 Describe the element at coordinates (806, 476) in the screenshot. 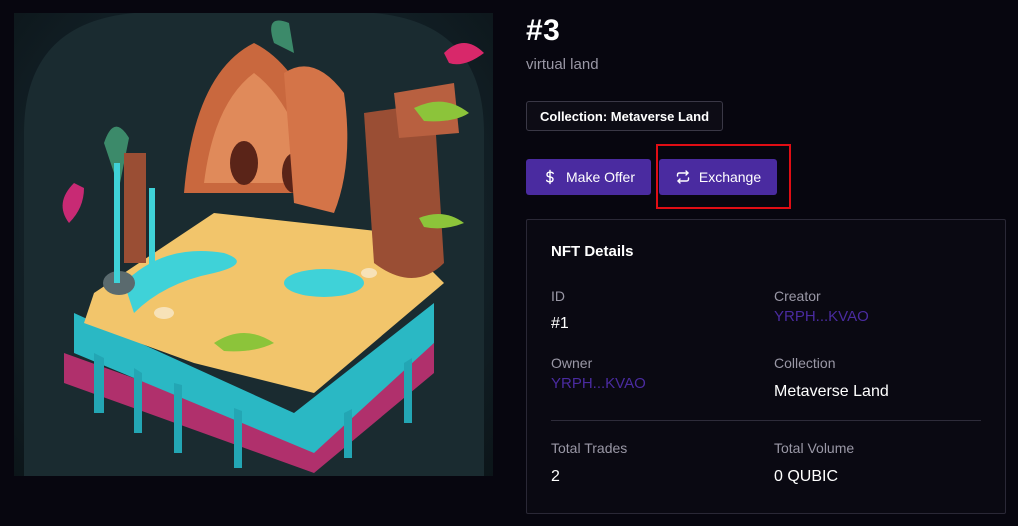

I see `total-volume-value: 0 QUBIC` at that location.